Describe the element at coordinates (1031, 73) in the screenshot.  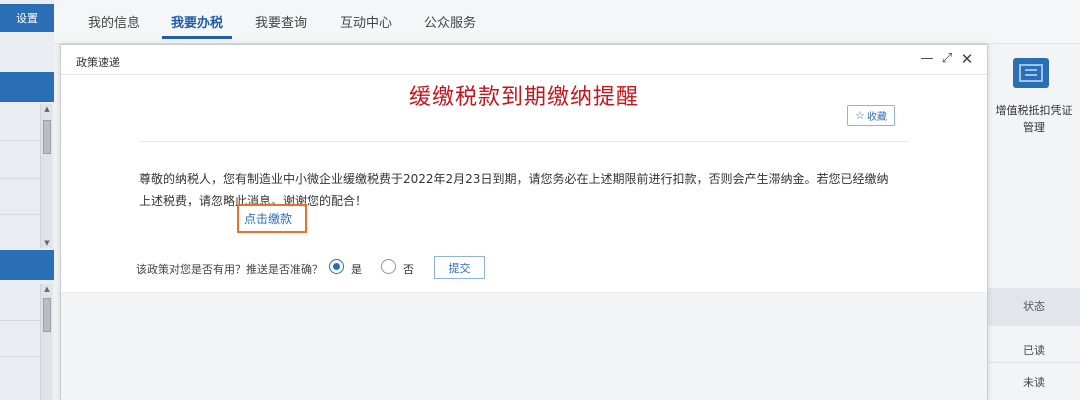
I see `vat-voucher-icon` at that location.